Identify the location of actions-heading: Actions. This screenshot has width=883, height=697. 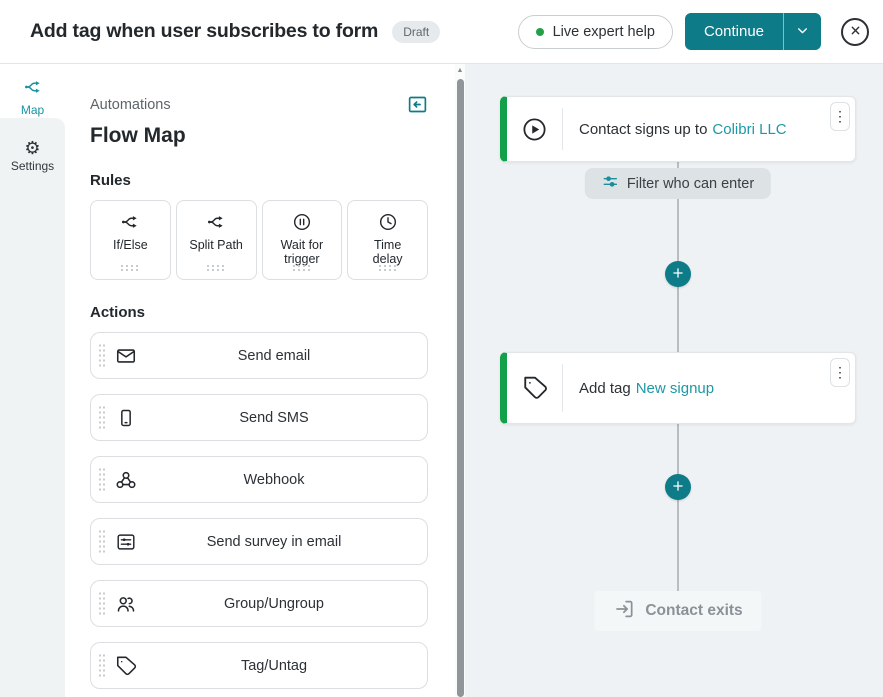
(118, 312).